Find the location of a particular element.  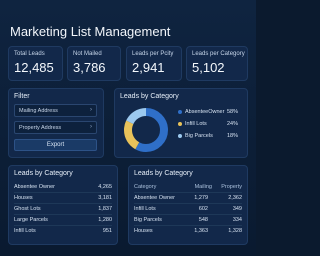

list-item: Absentee Owner 4,265 is located at coordinates (63, 187).